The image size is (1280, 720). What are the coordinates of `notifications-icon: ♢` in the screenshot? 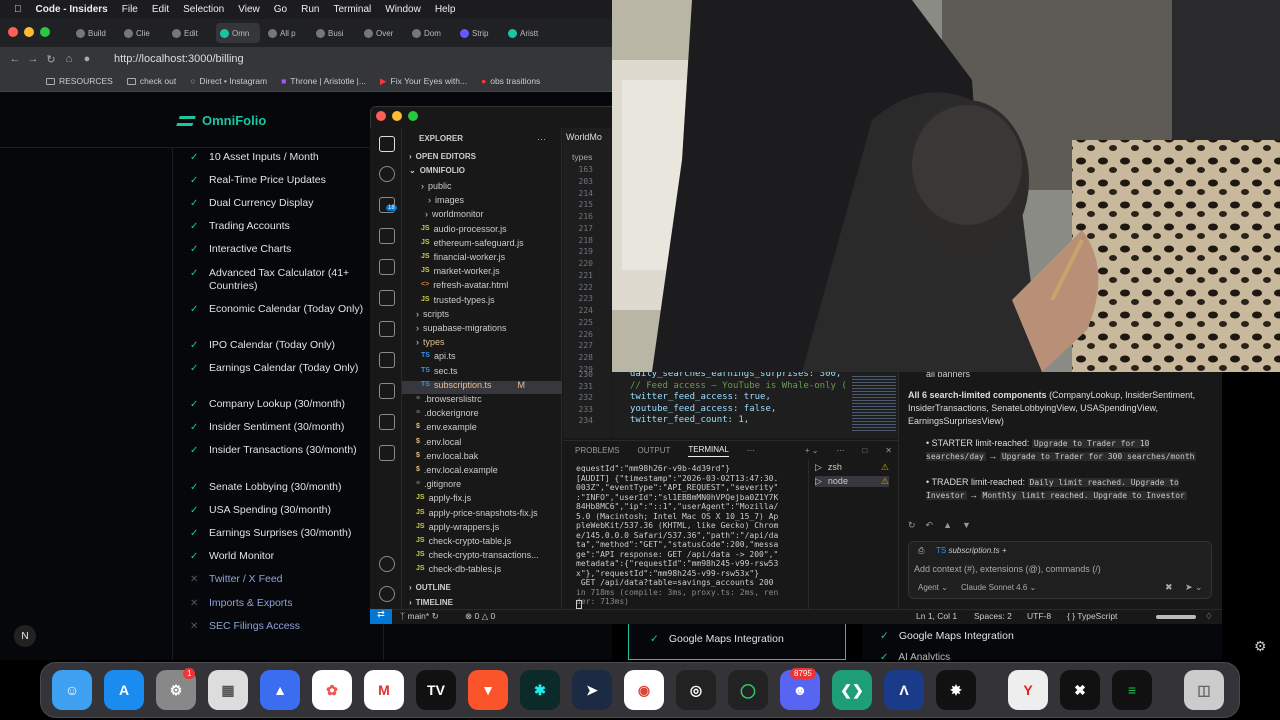 It's located at (1209, 616).